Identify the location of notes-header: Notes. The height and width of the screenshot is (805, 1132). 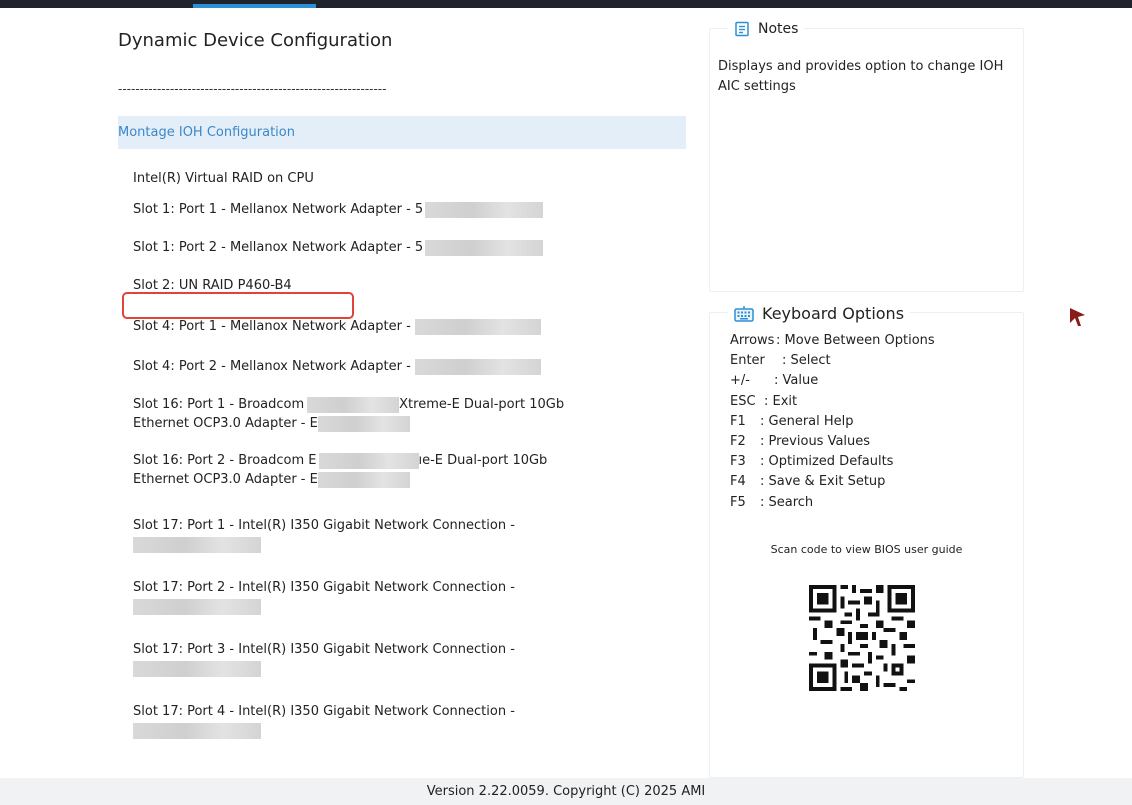
(766, 29).